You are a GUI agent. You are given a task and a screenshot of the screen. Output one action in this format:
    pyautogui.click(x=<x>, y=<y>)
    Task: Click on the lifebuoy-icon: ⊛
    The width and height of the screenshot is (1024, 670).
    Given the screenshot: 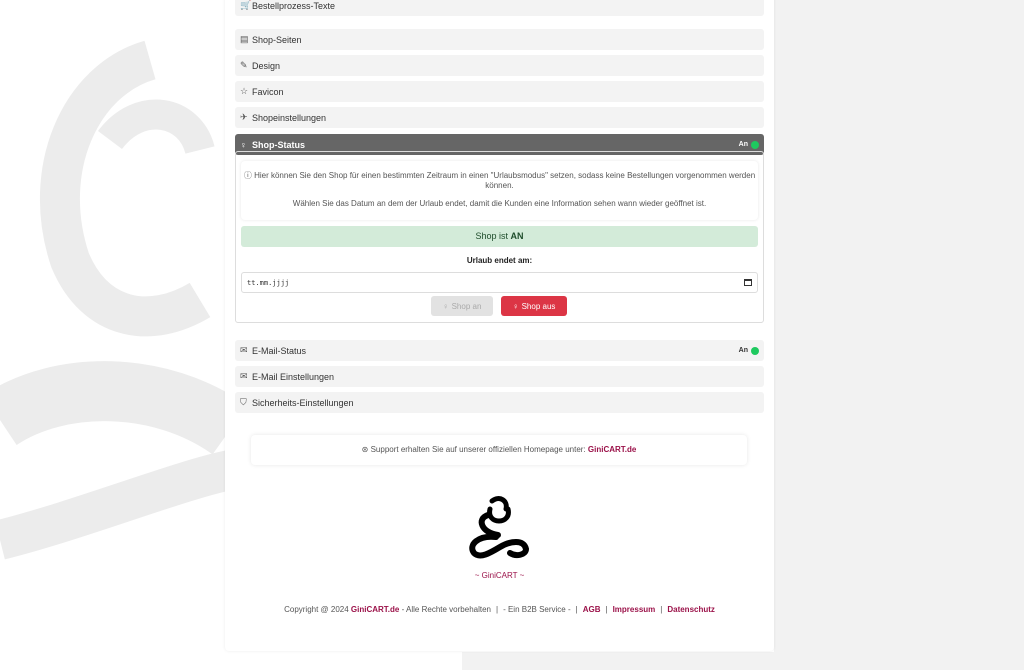 What is the action you would take?
    pyautogui.click(x=366, y=449)
    